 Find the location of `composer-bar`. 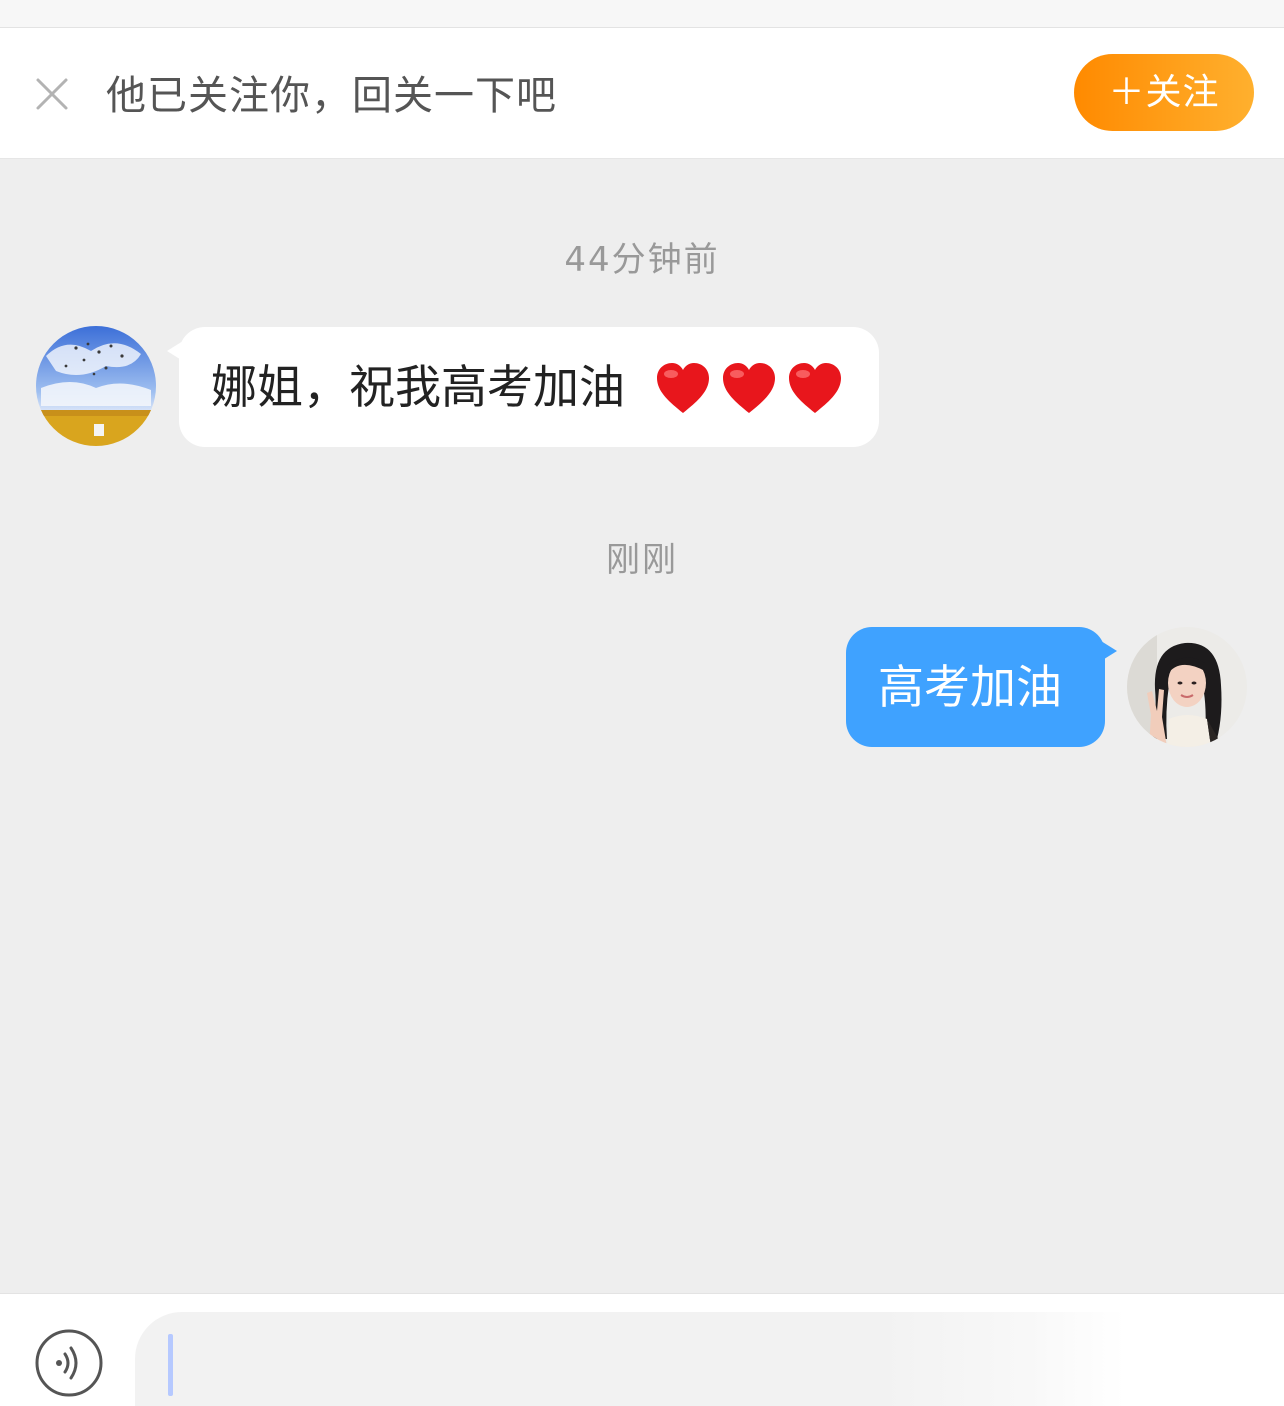

composer-bar is located at coordinates (642, 1349).